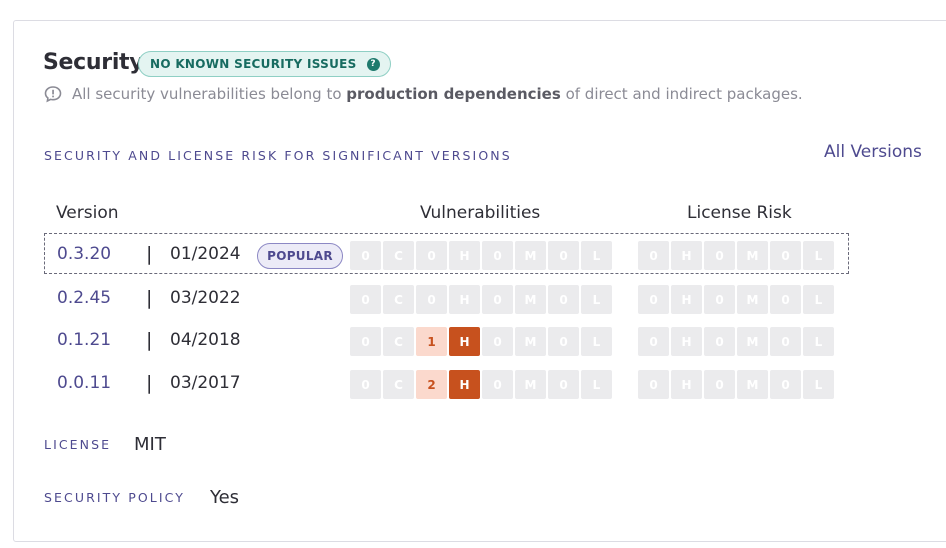 The height and width of the screenshot is (548, 946). Describe the element at coordinates (84, 254) in the screenshot. I see `version-link: 0.3.20` at that location.